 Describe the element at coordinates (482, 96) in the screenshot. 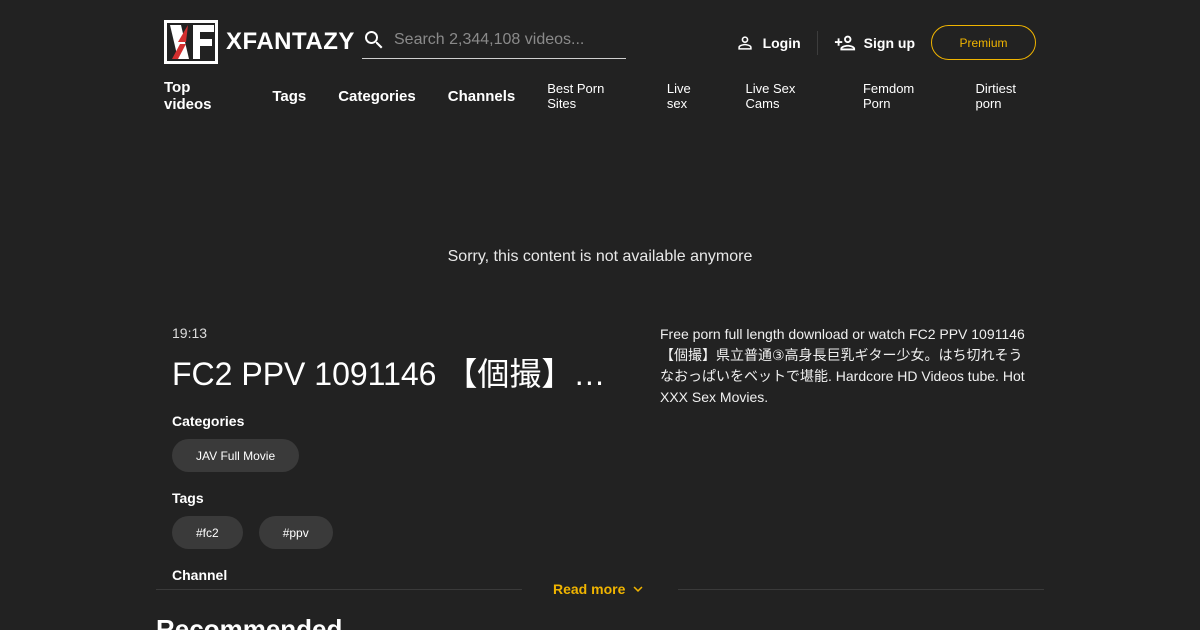

I see `nav-channels: Channels` at that location.